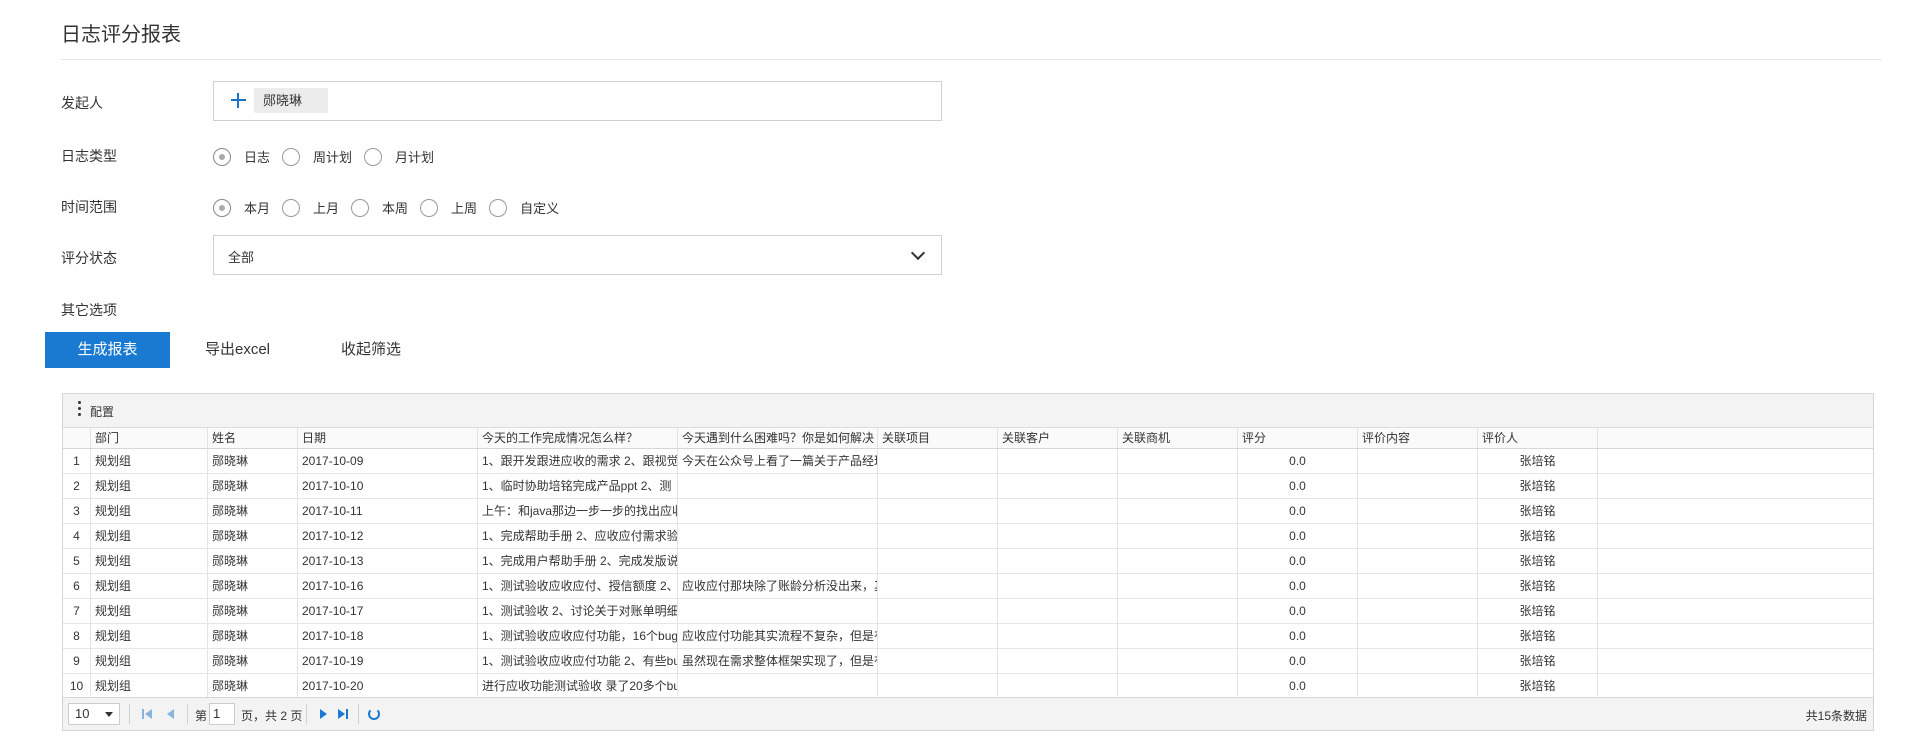  What do you see at coordinates (371, 350) in the screenshot?
I see `collapse-filter-button: 收起筛选` at bounding box center [371, 350].